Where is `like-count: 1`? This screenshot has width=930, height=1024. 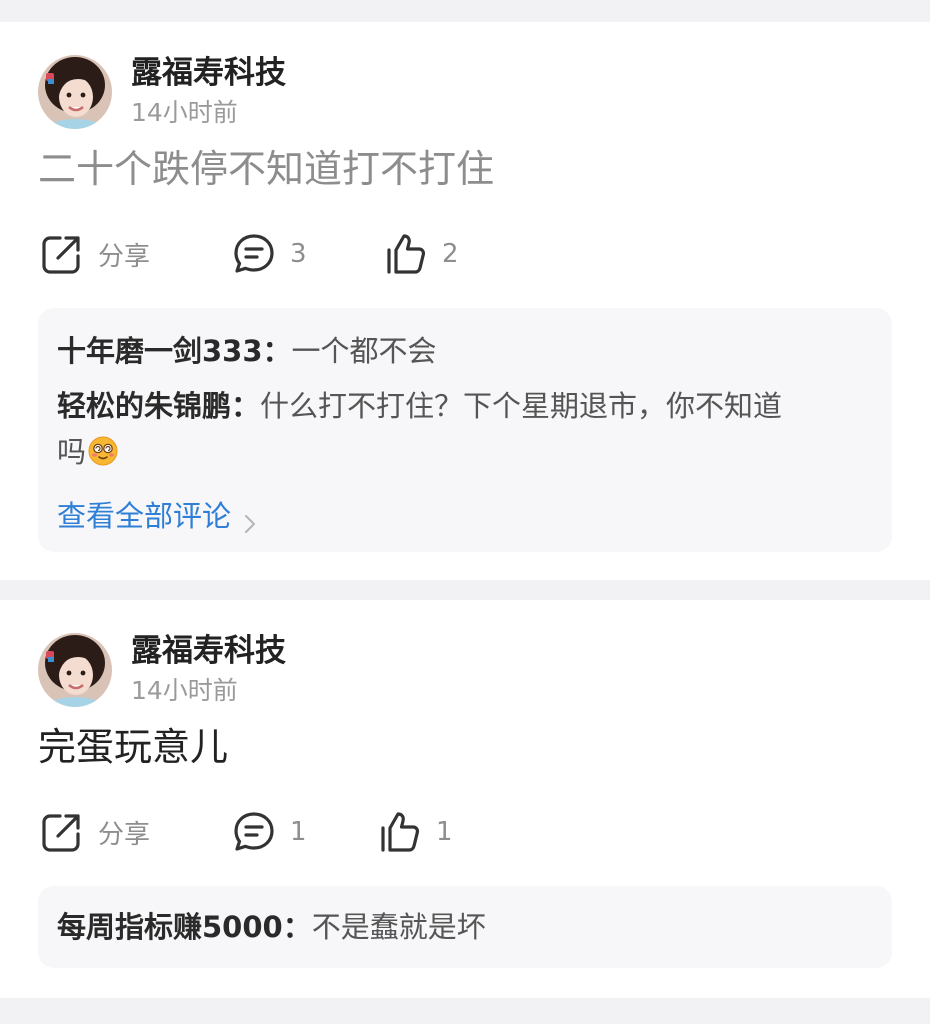 like-count: 1 is located at coordinates (444, 832).